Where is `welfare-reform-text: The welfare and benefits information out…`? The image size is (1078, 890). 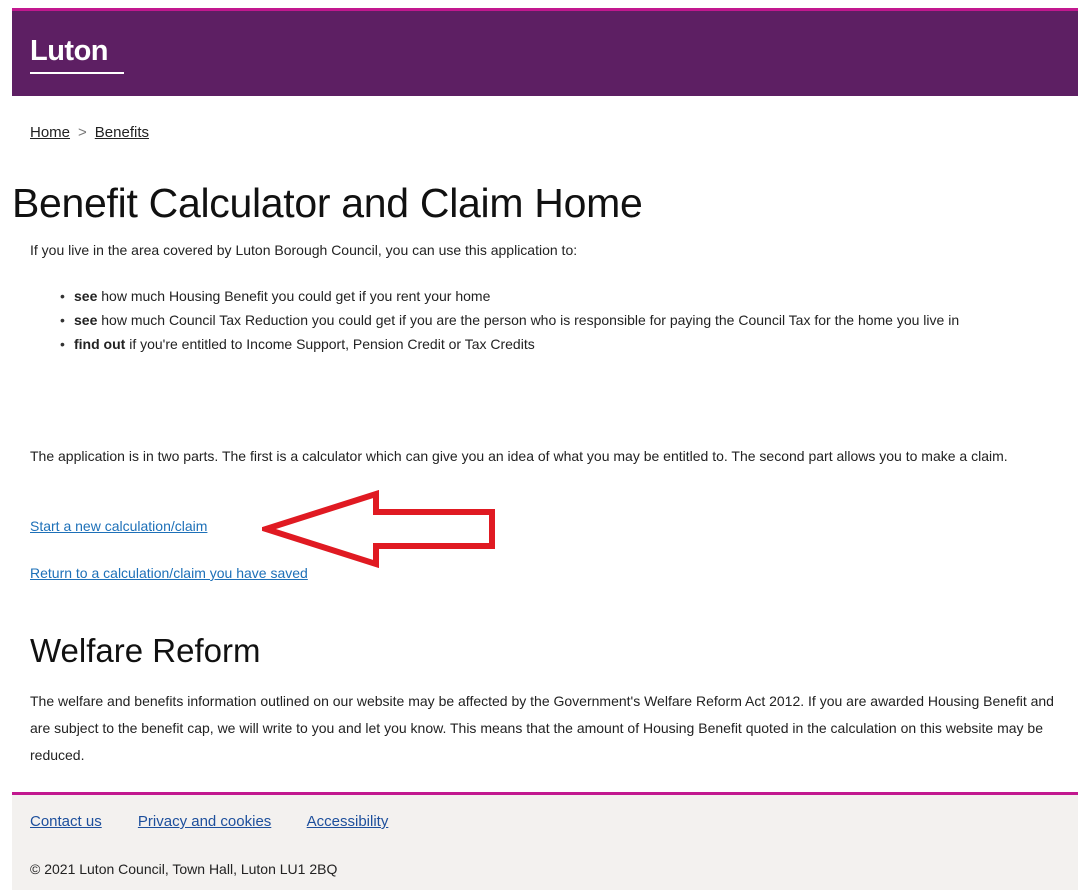
welfare-reform-text: The welfare and benefits information out… is located at coordinates (542, 728).